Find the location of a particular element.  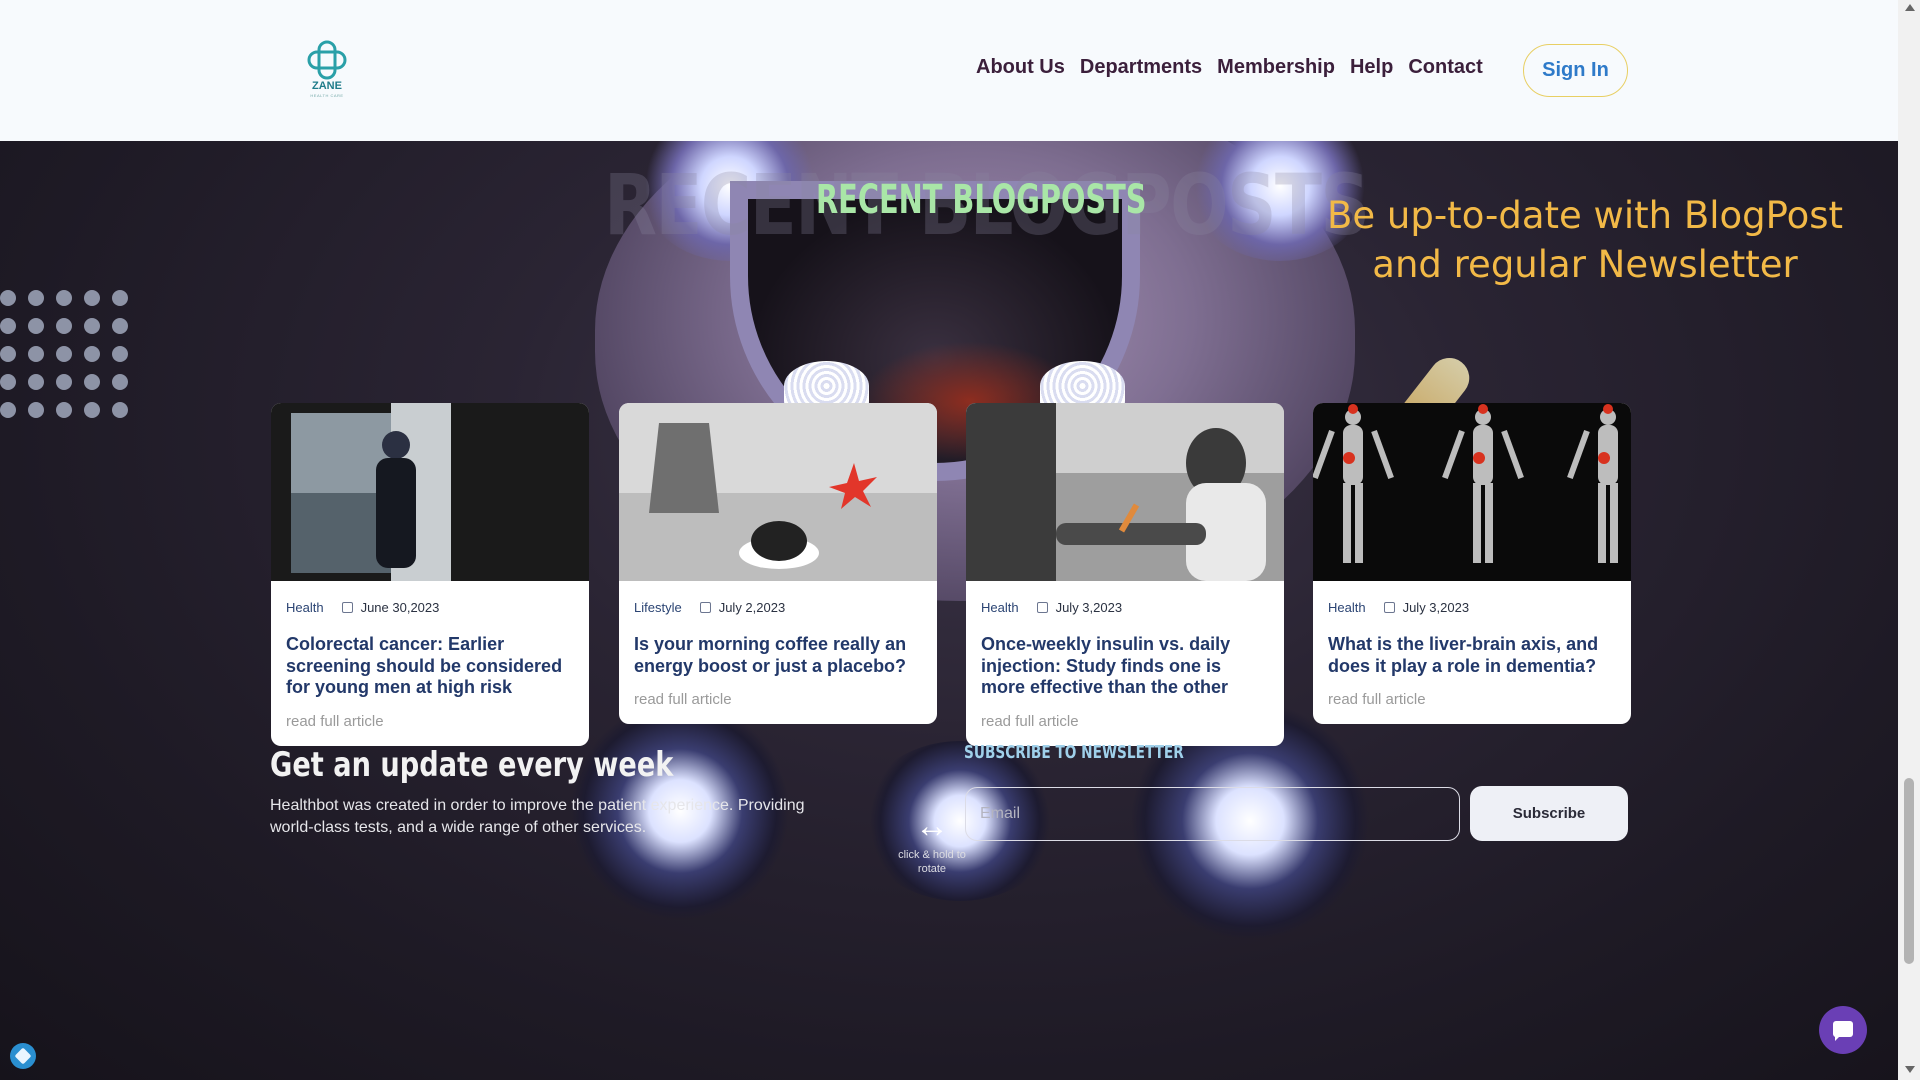

decorative-dots is located at coordinates (64, 354).